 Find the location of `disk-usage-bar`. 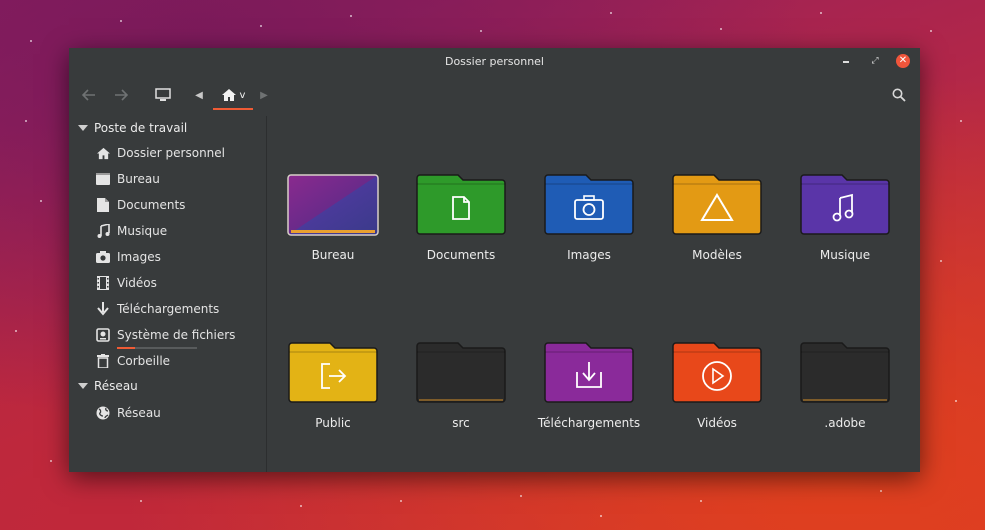

disk-usage-bar is located at coordinates (157, 348).